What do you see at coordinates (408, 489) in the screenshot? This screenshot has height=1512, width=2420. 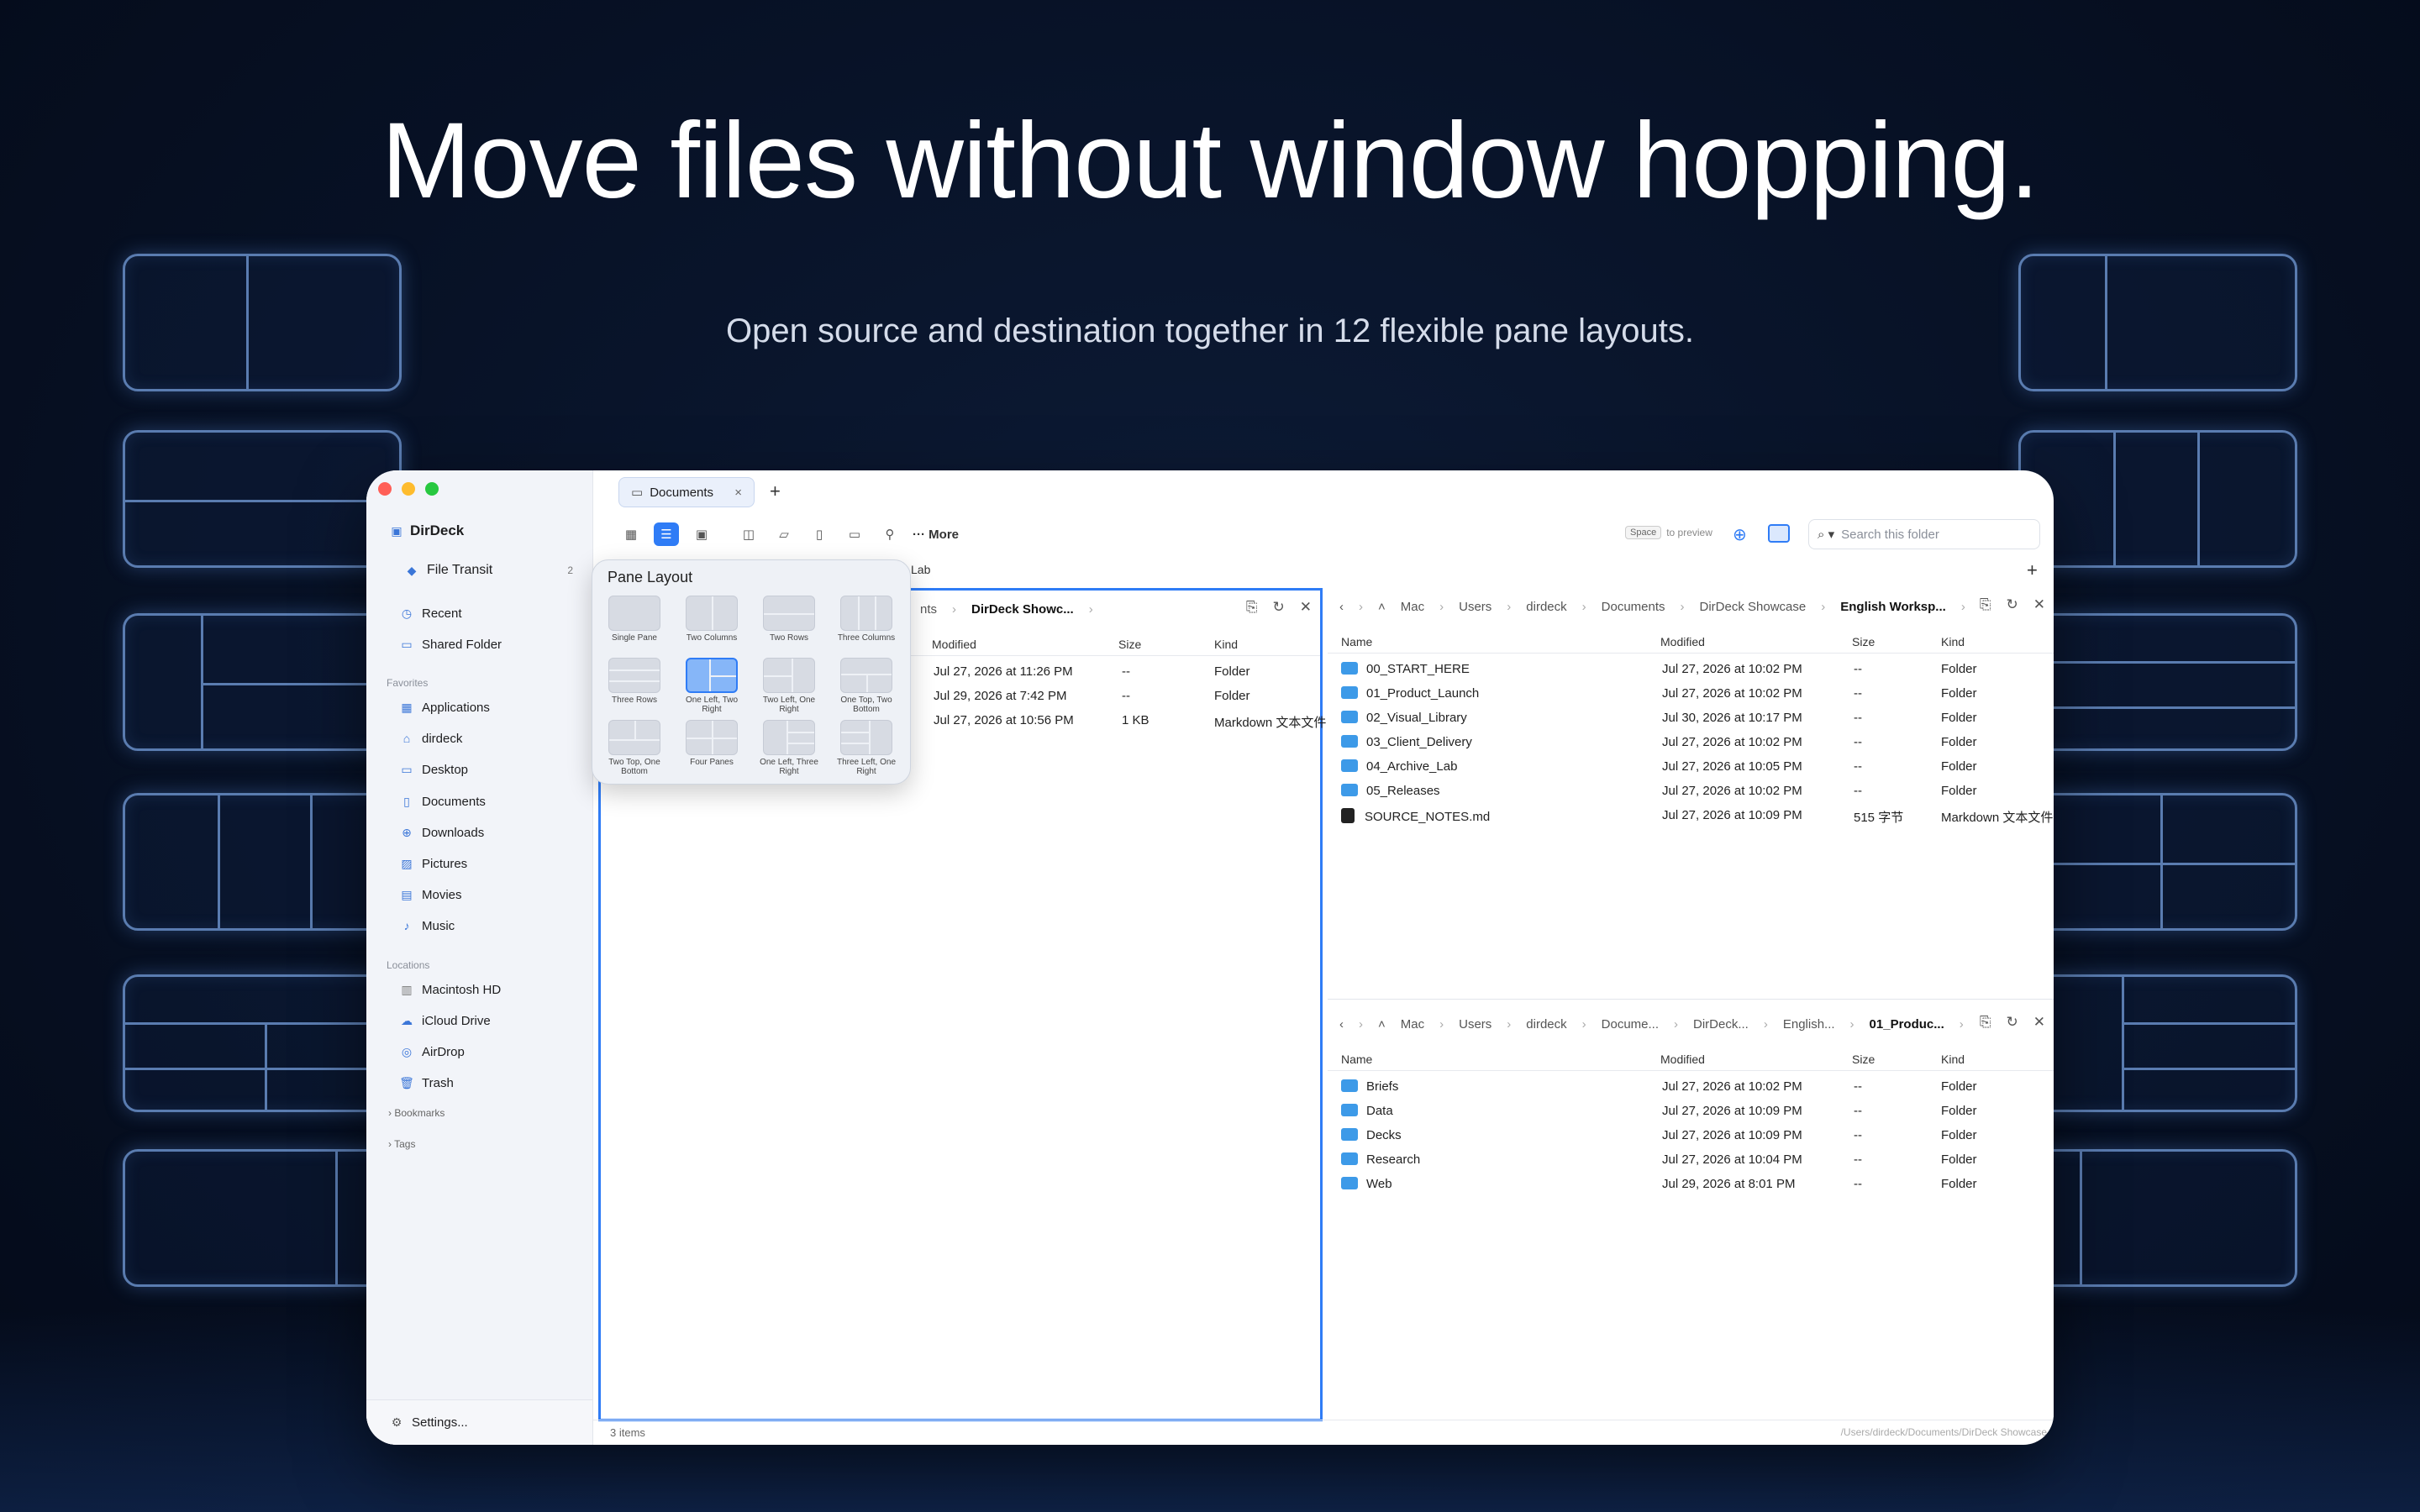 I see `minimize-window-button` at bounding box center [408, 489].